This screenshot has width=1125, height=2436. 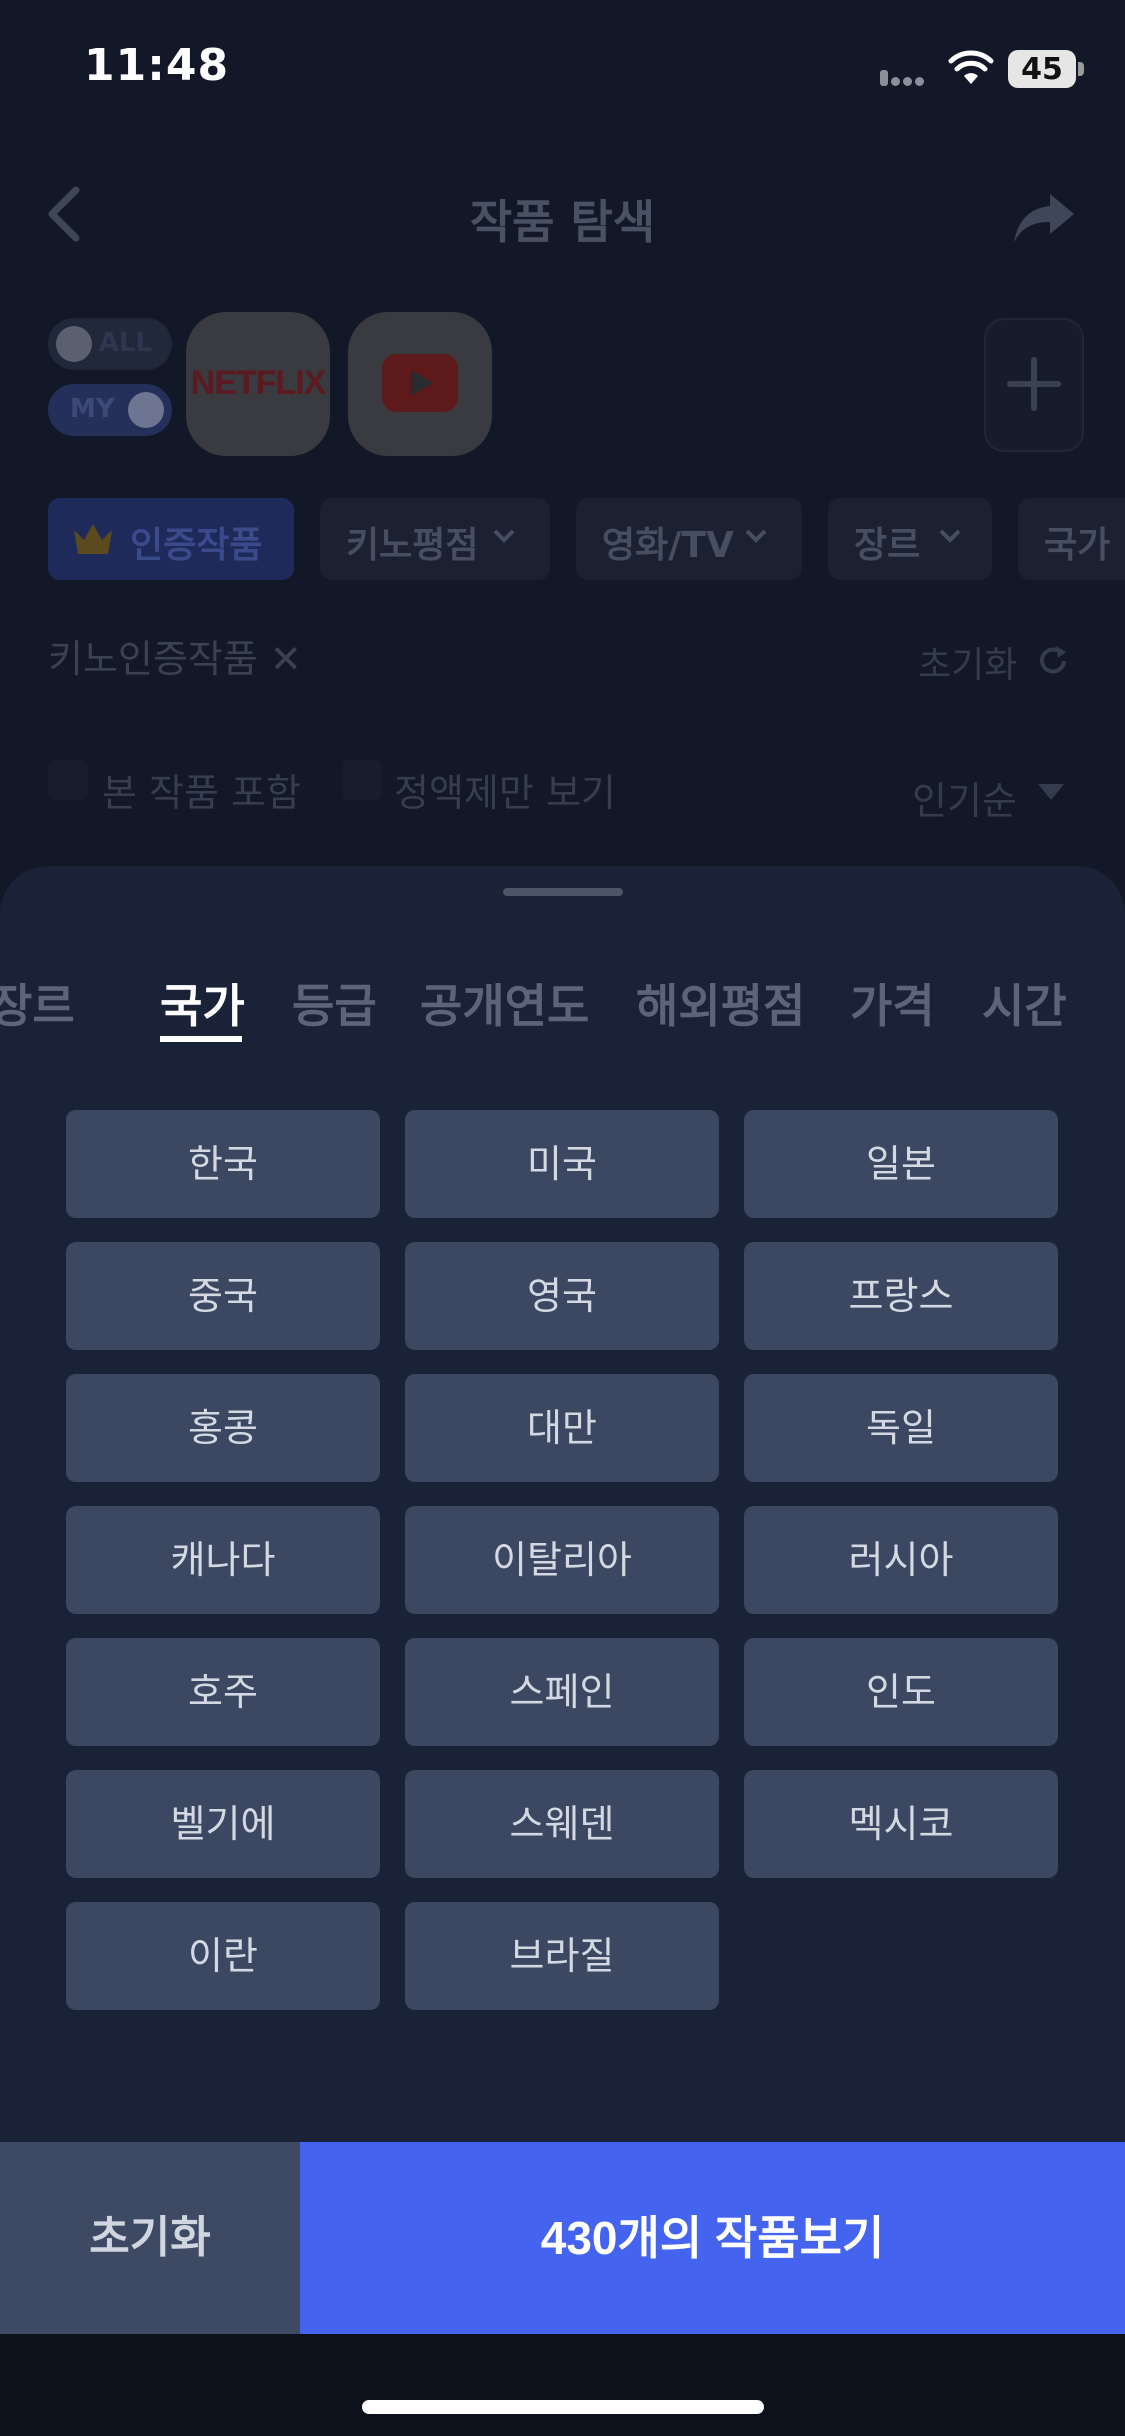 What do you see at coordinates (906, 78) in the screenshot?
I see `cellular-signal-icon` at bounding box center [906, 78].